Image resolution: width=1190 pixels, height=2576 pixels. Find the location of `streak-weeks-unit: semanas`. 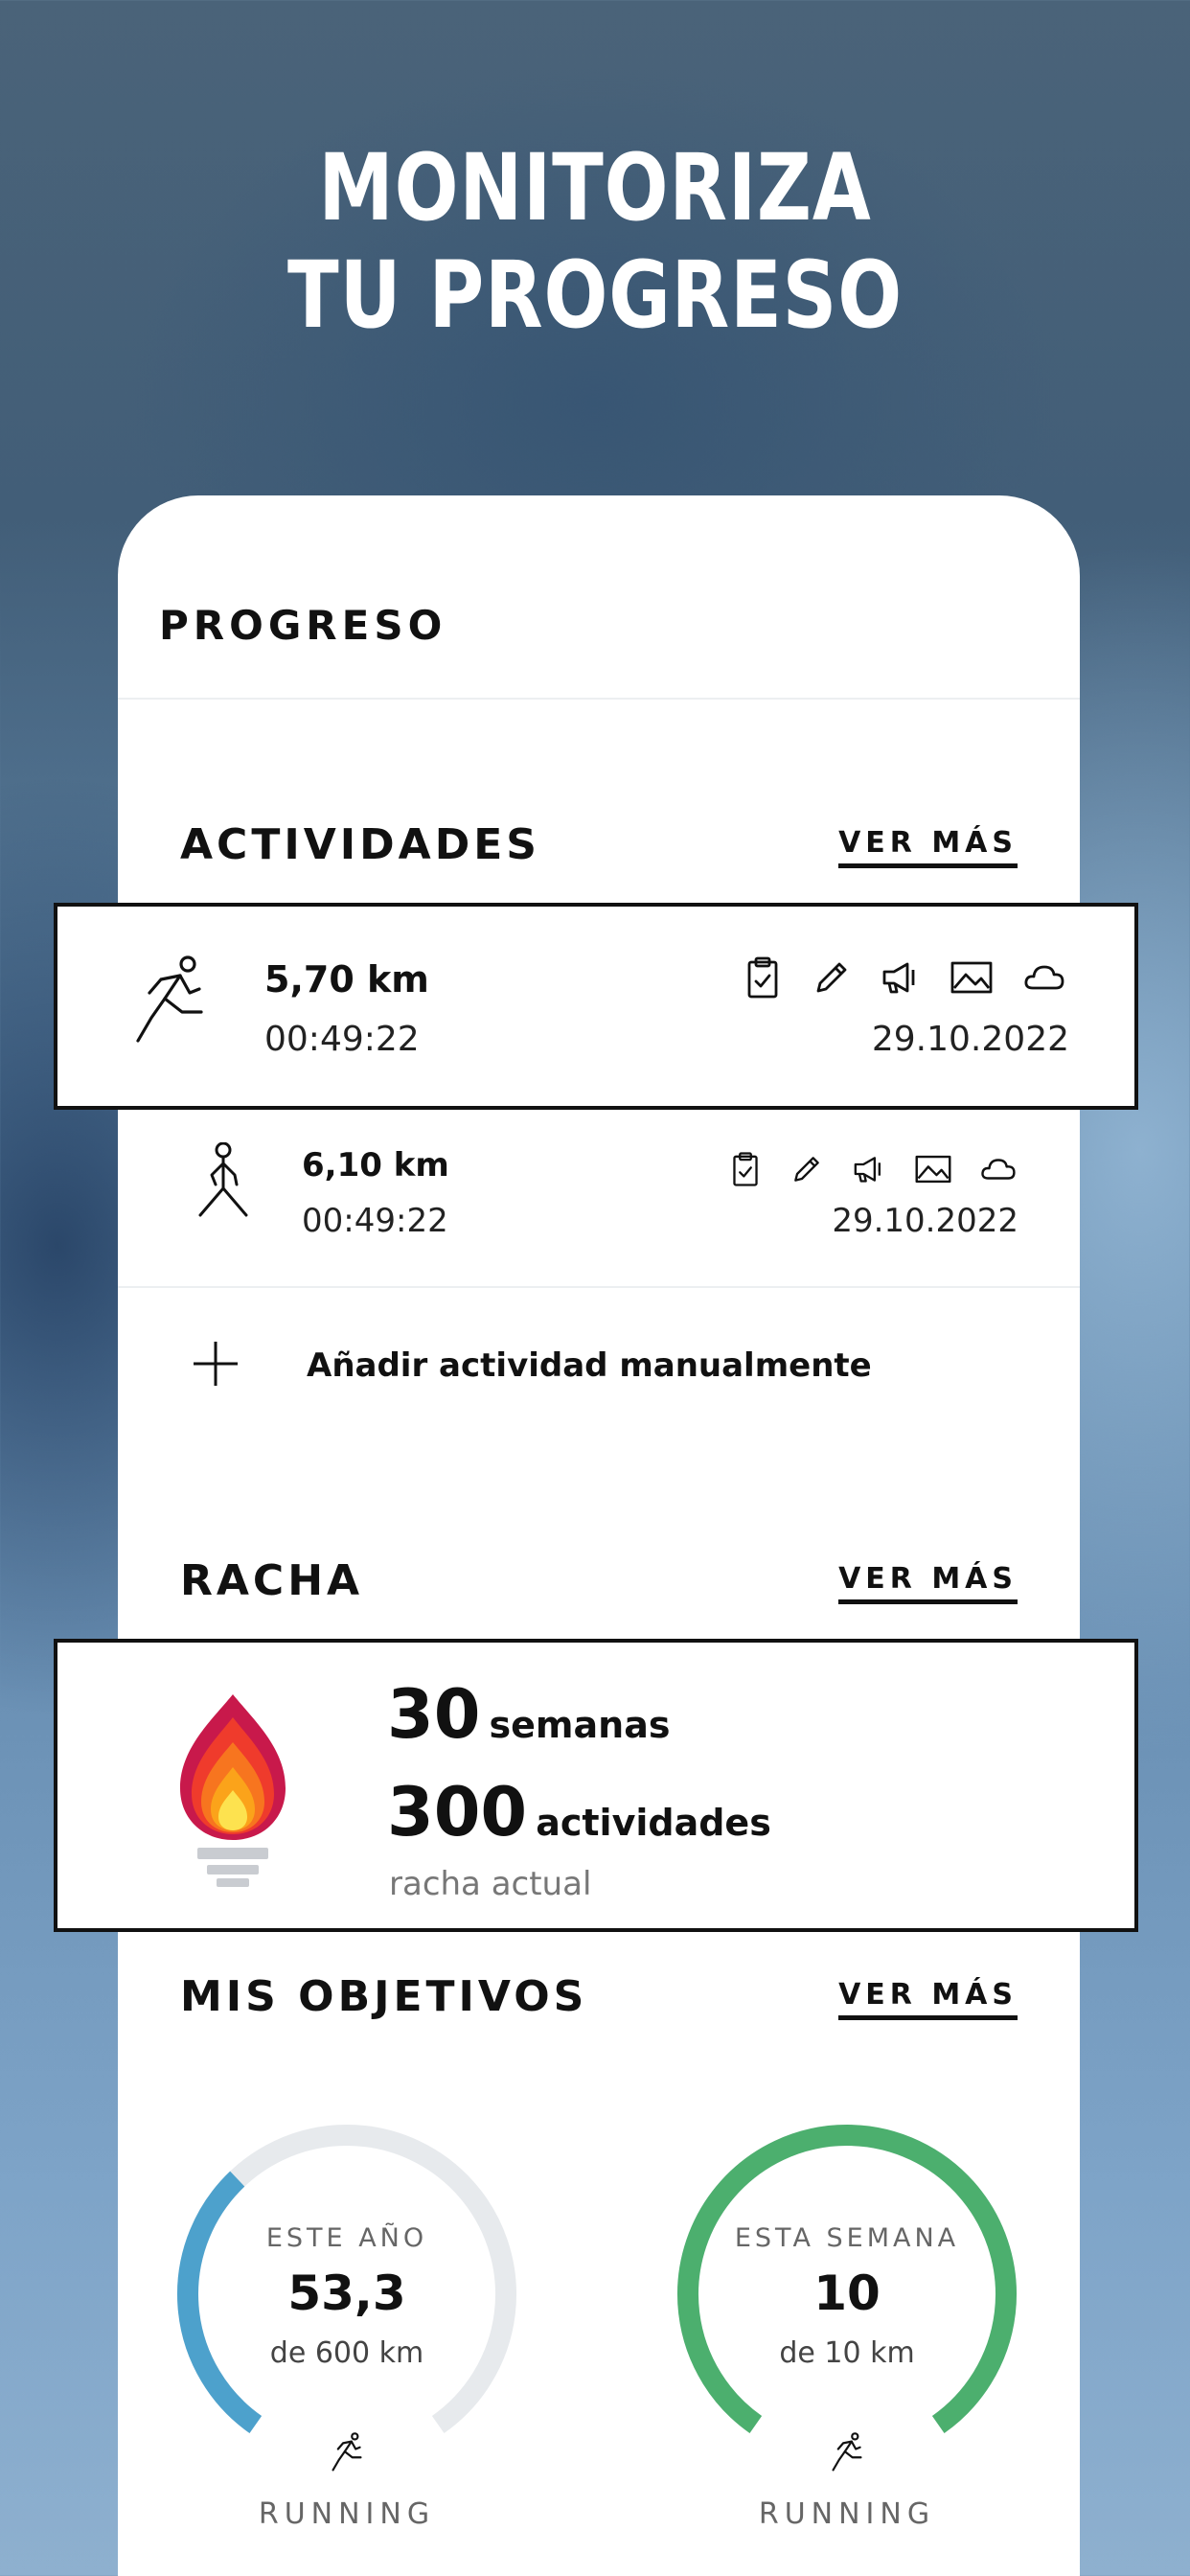

streak-weeks-unit: semanas is located at coordinates (580, 1725).